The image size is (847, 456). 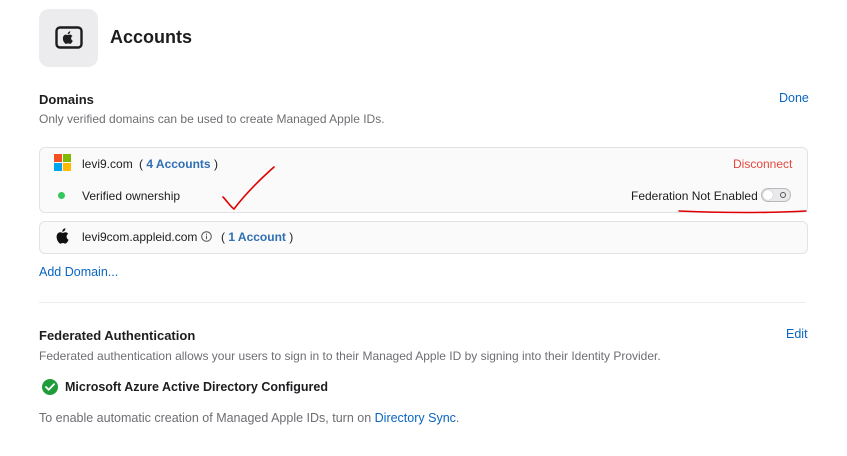 I want to click on directory-sync-suffix: ., so click(x=457, y=418).